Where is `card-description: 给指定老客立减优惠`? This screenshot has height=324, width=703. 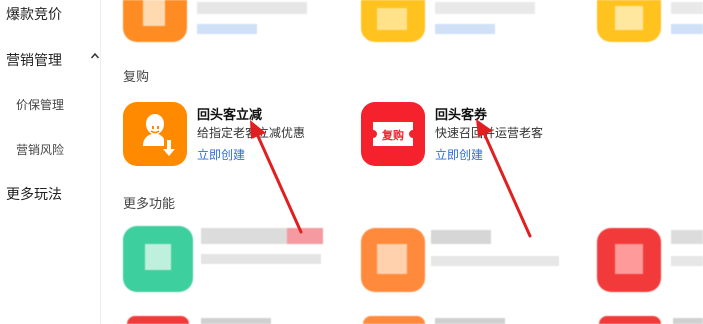 card-description: 给指定老客立减优惠 is located at coordinates (251, 133).